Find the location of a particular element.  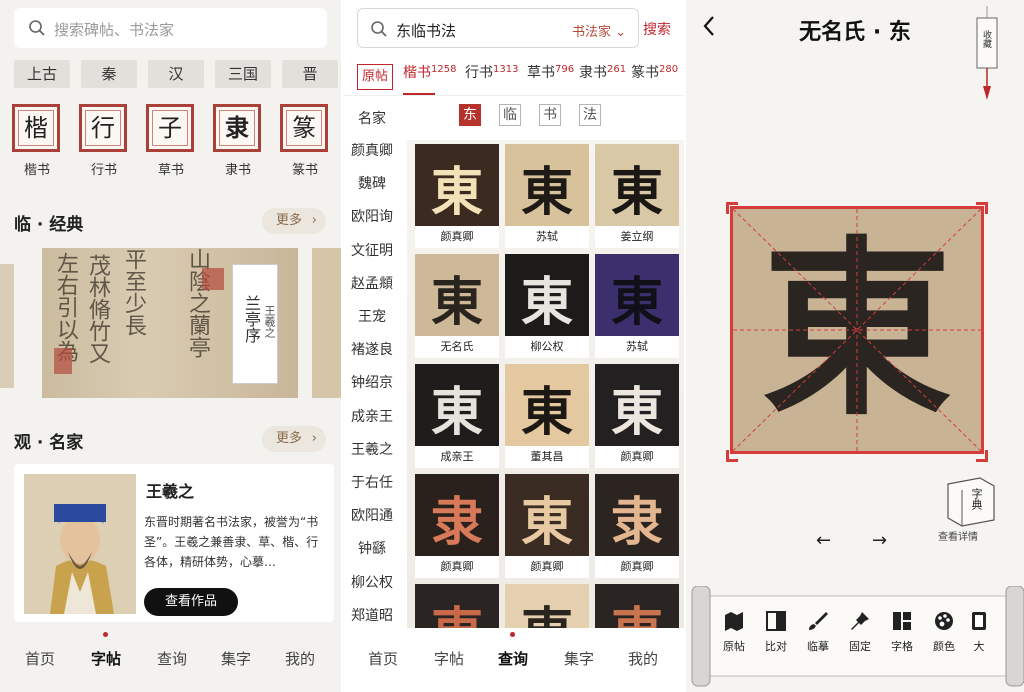

calligrapher-item: 王宠 is located at coordinates (372, 316).